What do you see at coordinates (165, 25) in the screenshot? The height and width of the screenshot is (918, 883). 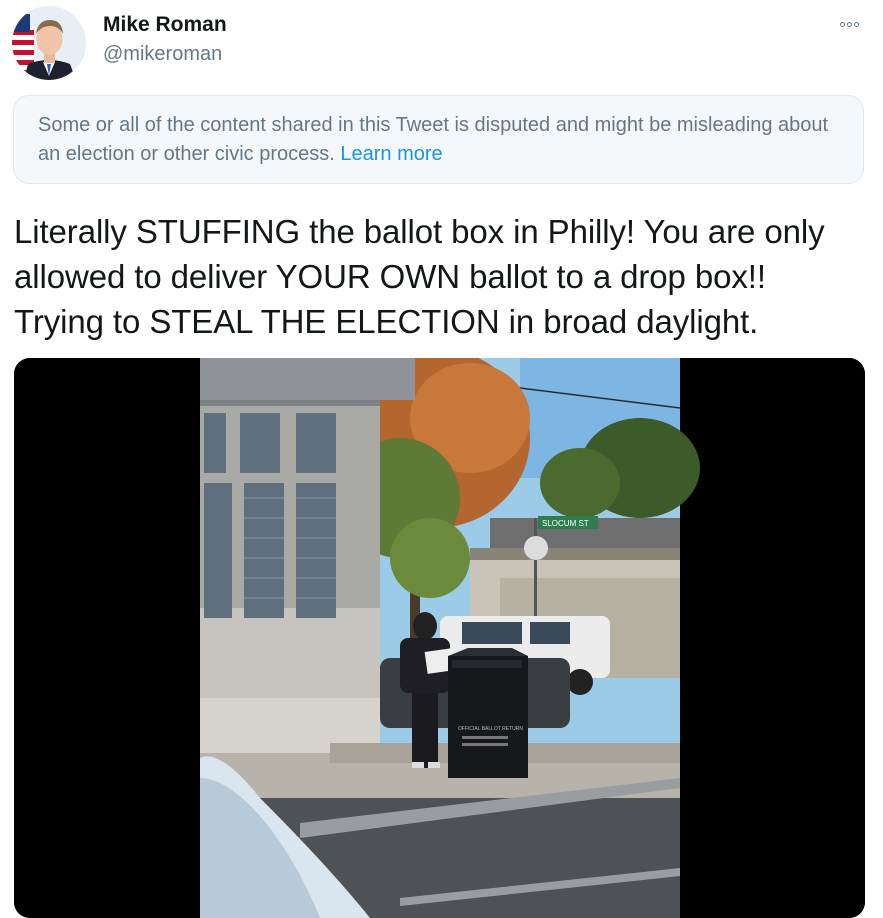 I see `author-name: Mike Roman` at bounding box center [165, 25].